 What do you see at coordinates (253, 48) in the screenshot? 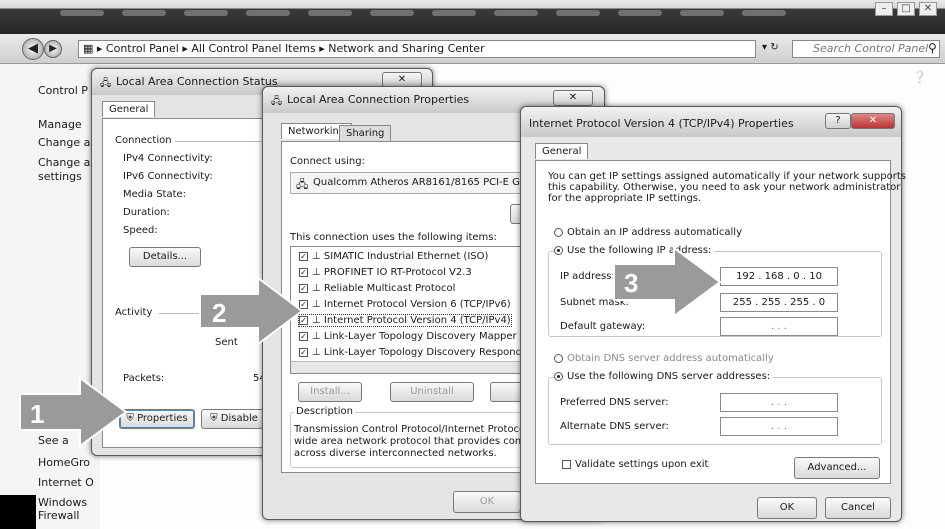
I see `breadcrumb-all-items: All Control Panel Items` at bounding box center [253, 48].